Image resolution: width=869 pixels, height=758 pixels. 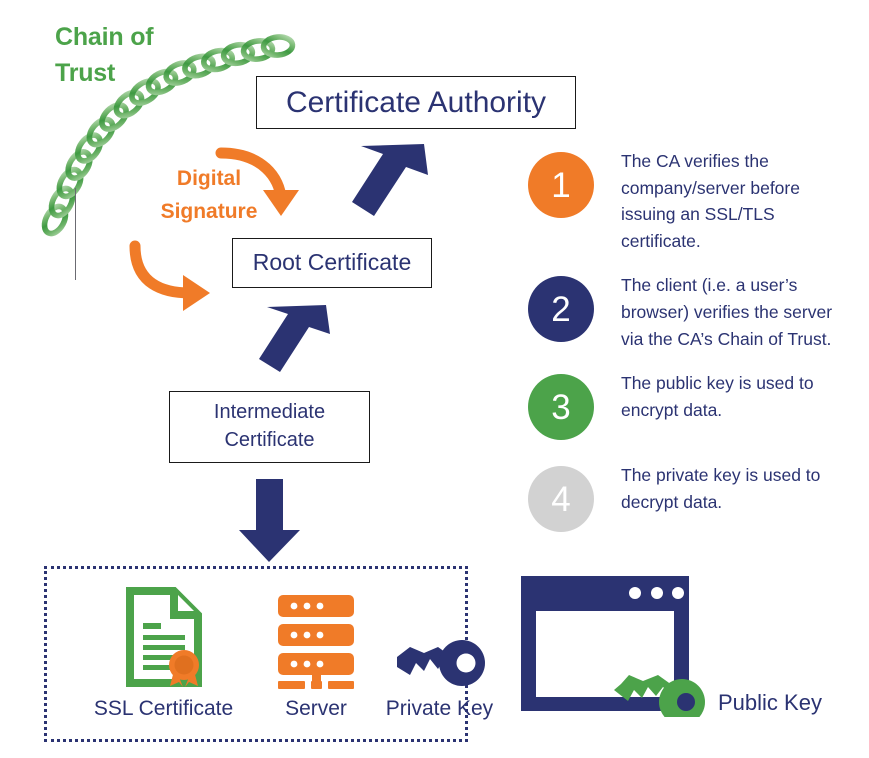 I want to click on step-text-3: The public key is used to encrypt data., so click(x=717, y=396).